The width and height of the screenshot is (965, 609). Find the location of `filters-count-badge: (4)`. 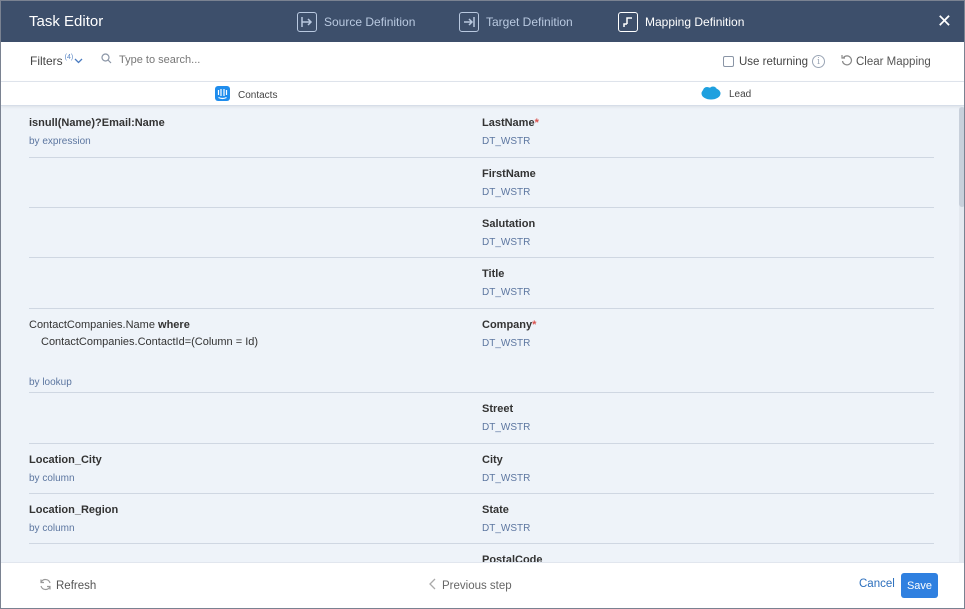

filters-count-badge: (4) is located at coordinates (69, 57).